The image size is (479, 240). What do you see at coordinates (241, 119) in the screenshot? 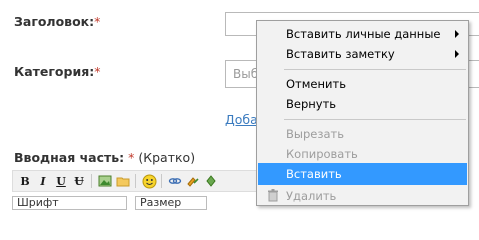
I see `add-link: Доба` at bounding box center [241, 119].